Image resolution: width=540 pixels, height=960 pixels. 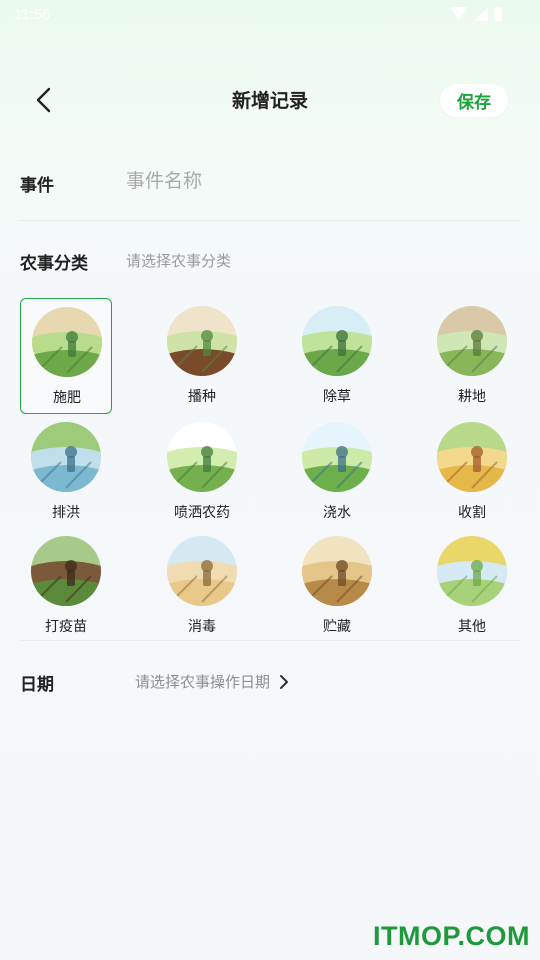 I want to click on category-item: 施肥, so click(x=66, y=356).